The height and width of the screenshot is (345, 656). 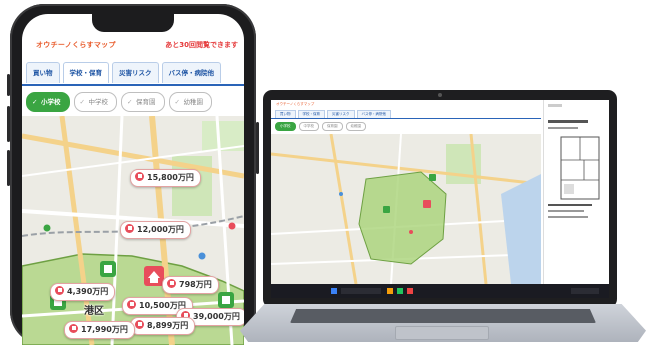 What do you see at coordinates (320, 126) in the screenshot?
I see `laptop-facility-filters: 小学校 中学校 保育園 幼稚園` at bounding box center [320, 126].